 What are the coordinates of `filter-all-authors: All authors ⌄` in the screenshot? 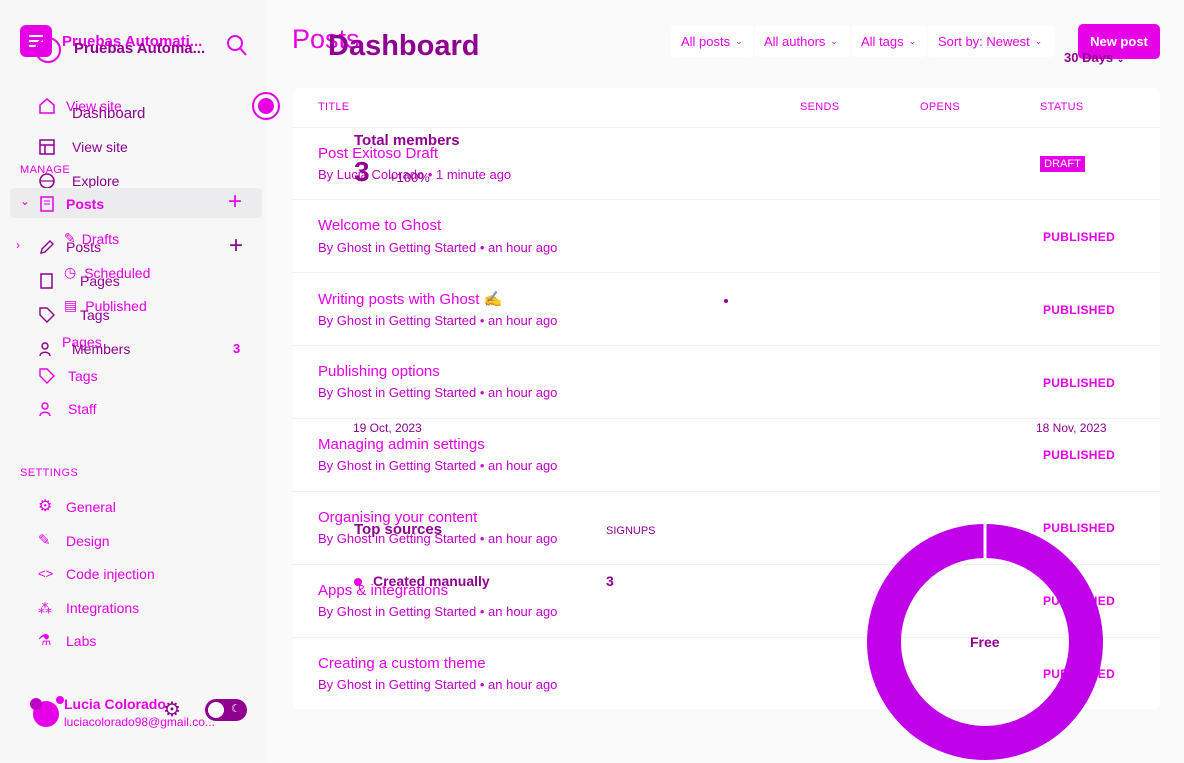 It's located at (802, 41).